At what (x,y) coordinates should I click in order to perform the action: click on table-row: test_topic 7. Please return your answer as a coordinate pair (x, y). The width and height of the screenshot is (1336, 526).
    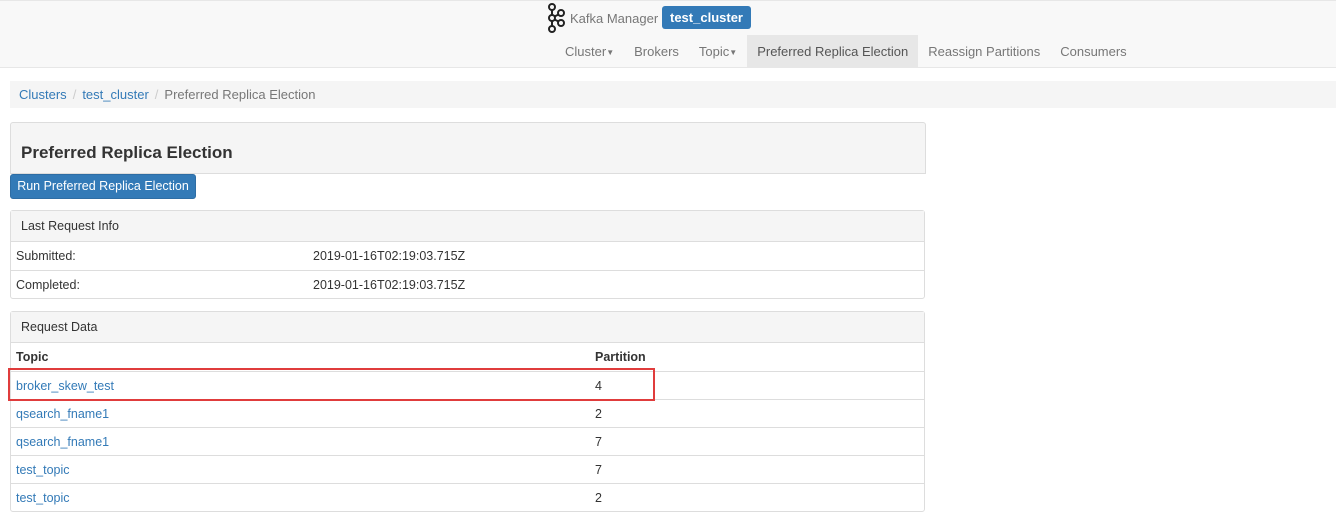
    Looking at the image, I should click on (467, 469).